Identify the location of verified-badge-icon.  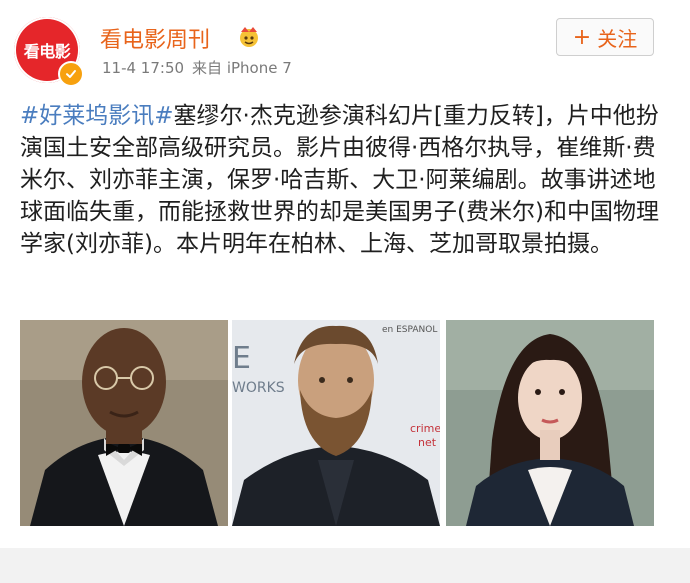
(71, 74).